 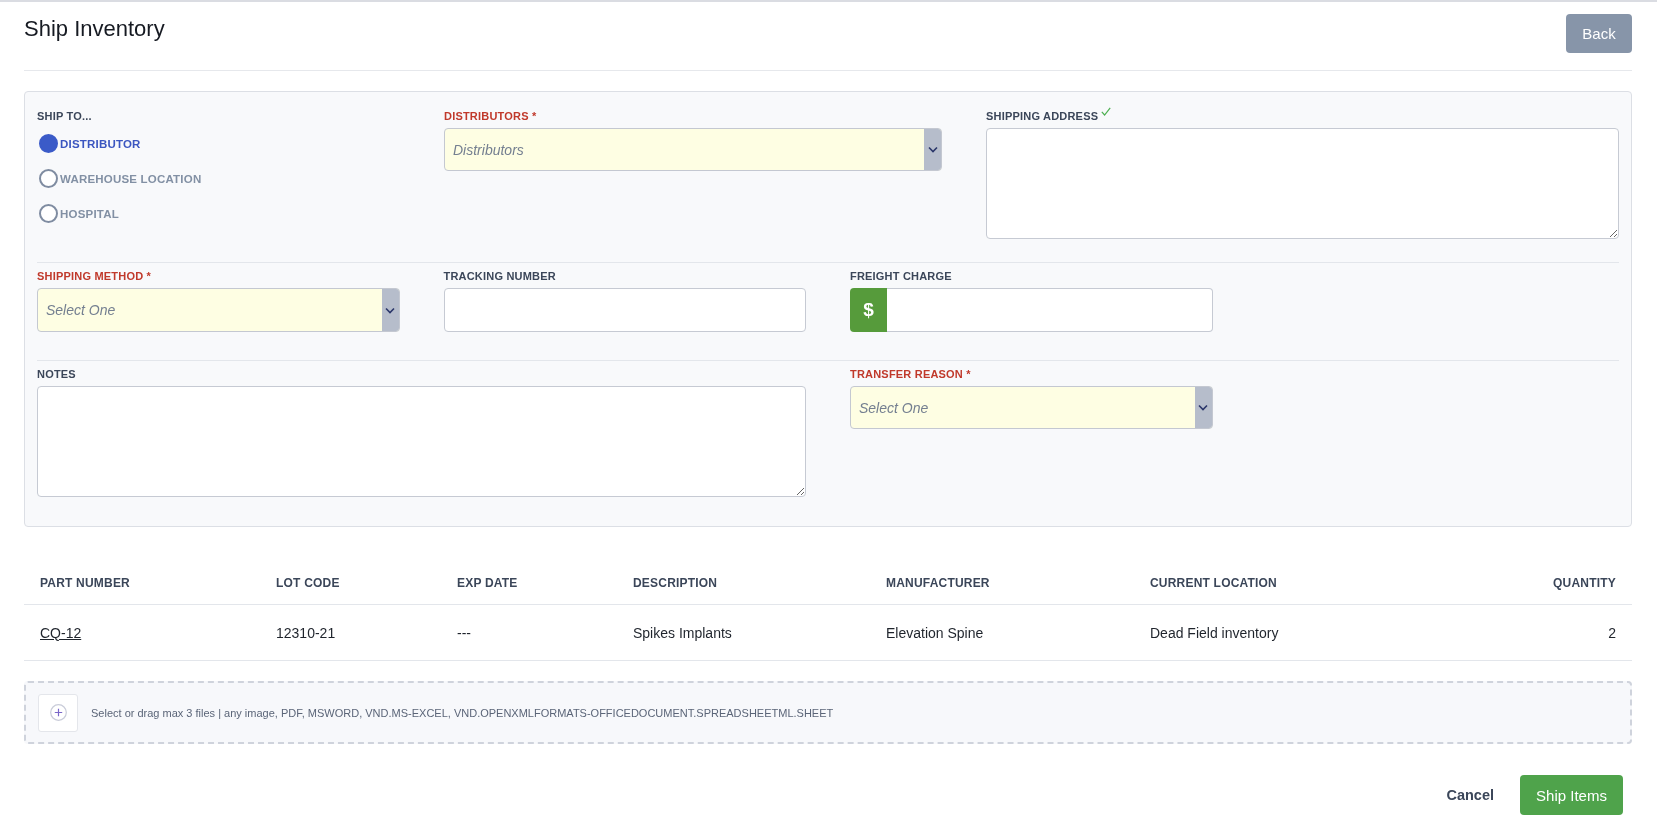 What do you see at coordinates (94, 276) in the screenshot?
I see `field-label: SHIPPING METHOD *` at bounding box center [94, 276].